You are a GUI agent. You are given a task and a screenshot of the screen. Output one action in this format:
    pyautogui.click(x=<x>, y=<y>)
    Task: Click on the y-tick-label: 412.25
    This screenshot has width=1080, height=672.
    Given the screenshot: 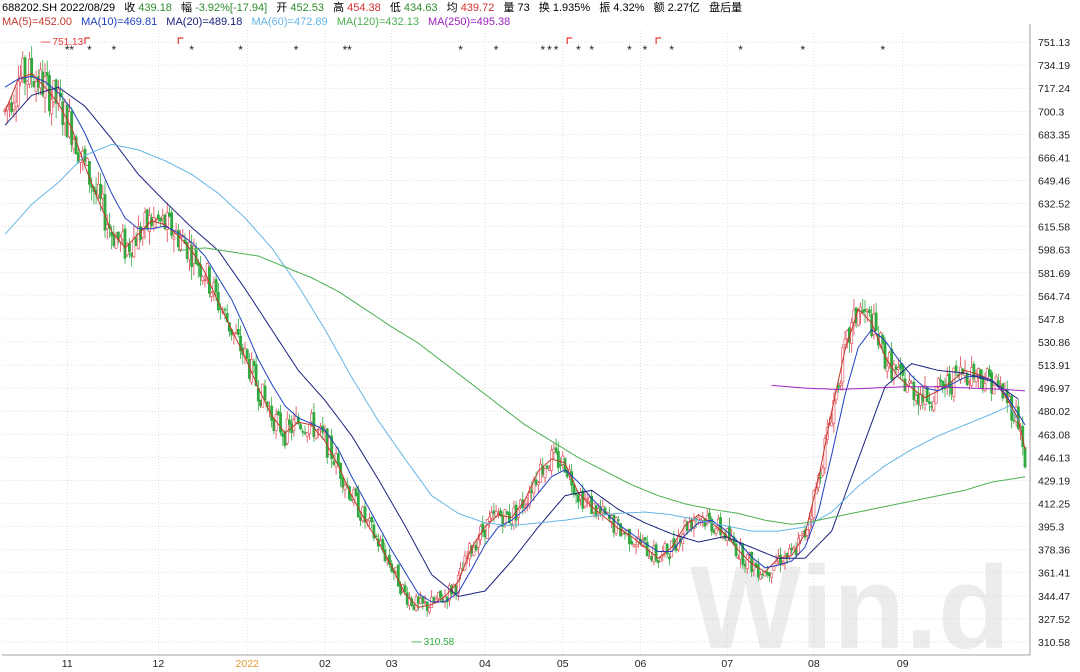 What is the action you would take?
    pyautogui.click(x=1054, y=505)
    